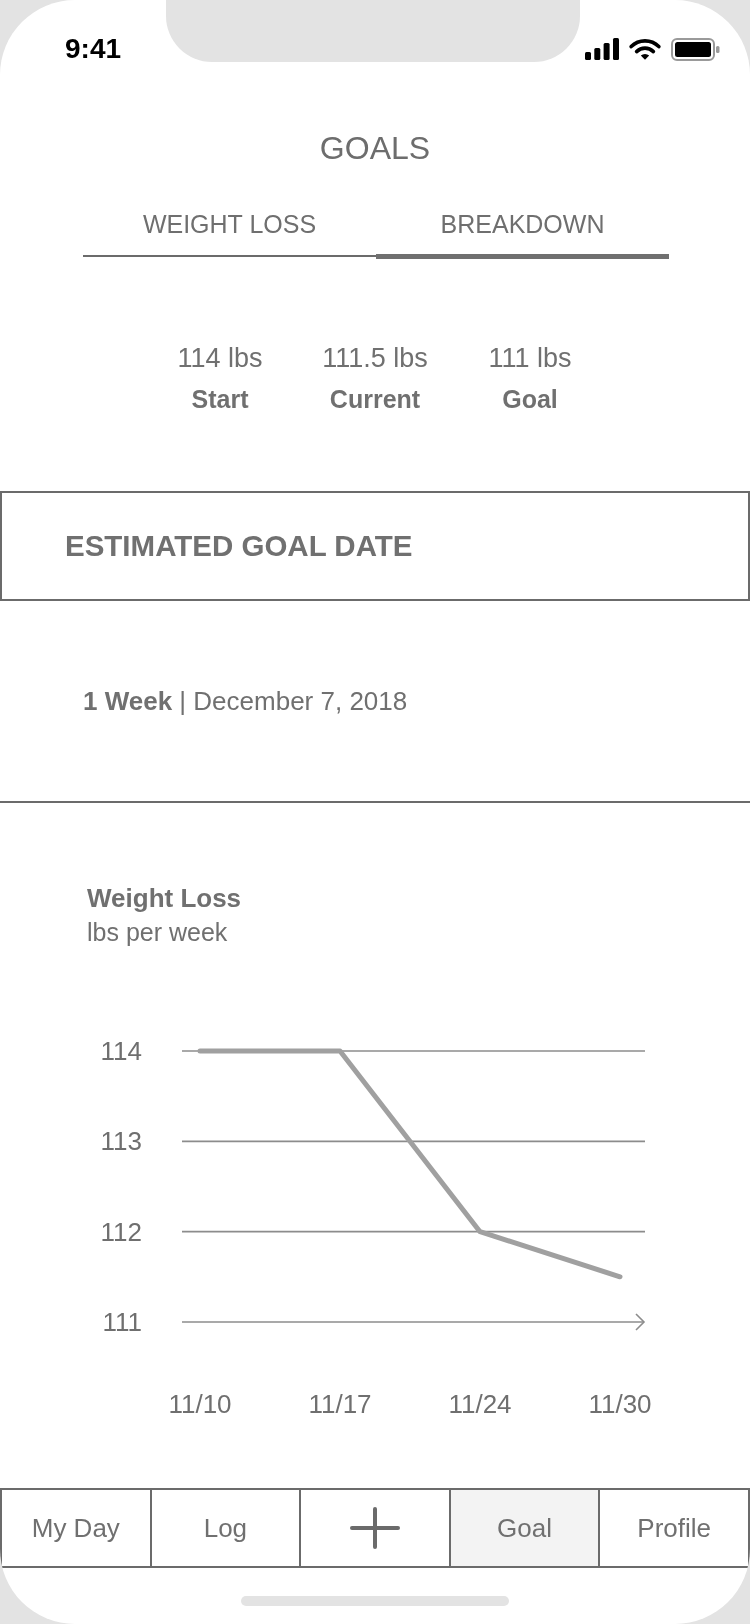 The image size is (750, 1624). I want to click on x-tick-label: 11/17, so click(340, 1404).